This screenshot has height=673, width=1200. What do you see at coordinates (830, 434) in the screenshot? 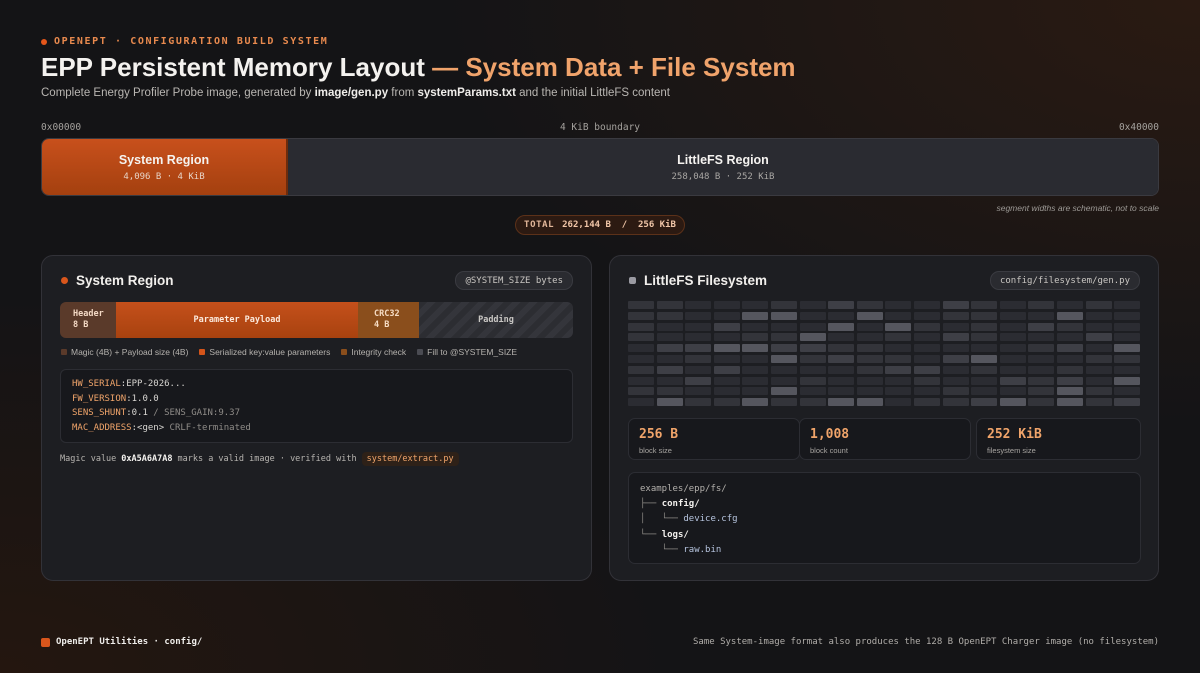
I see `stat-value: 1,008` at bounding box center [830, 434].